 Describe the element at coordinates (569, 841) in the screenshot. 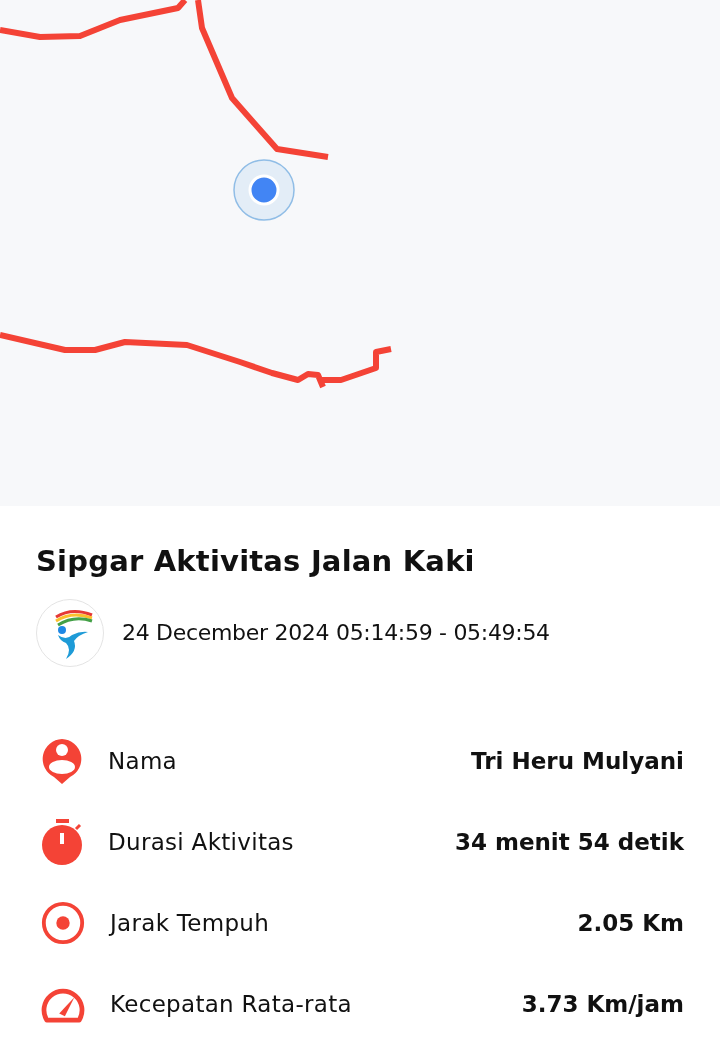

I see `stat-value: 34 menit 54 detik` at that location.